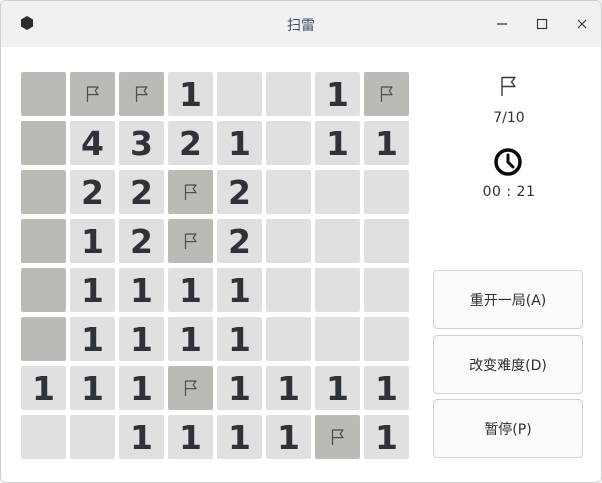 This screenshot has height=483, width=602. What do you see at coordinates (141, 143) in the screenshot?
I see `number-cell: 3` at bounding box center [141, 143].